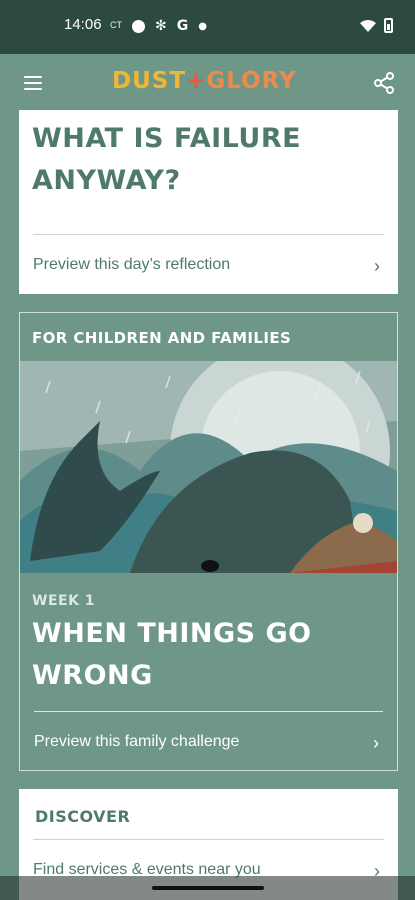  What do you see at coordinates (33, 83) in the screenshot?
I see `hamburger-menu-icon` at bounding box center [33, 83].